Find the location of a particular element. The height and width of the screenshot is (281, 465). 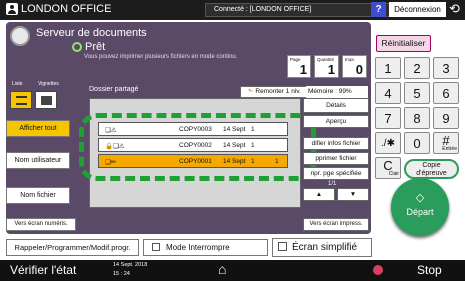

home-icon: ⌂ is located at coordinates (222, 269).